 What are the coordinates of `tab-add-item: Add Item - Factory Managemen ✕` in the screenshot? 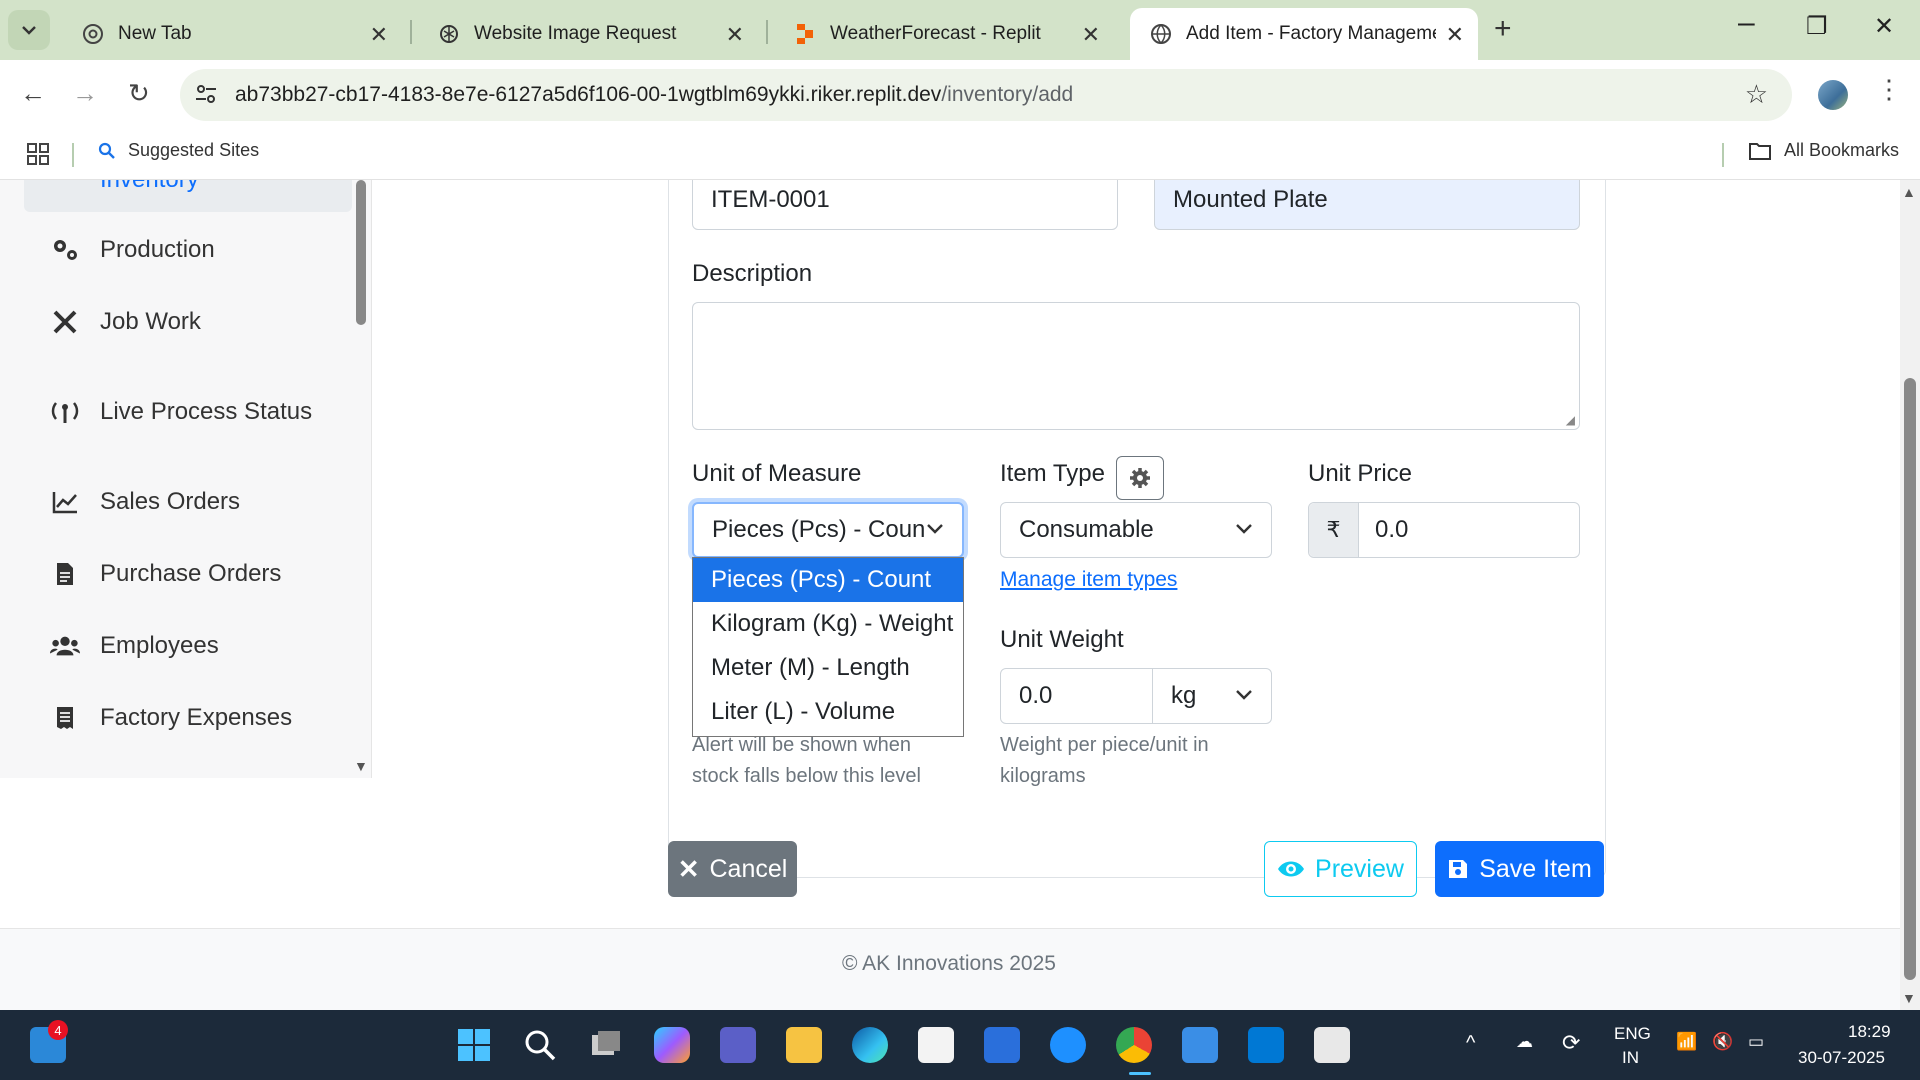 It's located at (1304, 34).